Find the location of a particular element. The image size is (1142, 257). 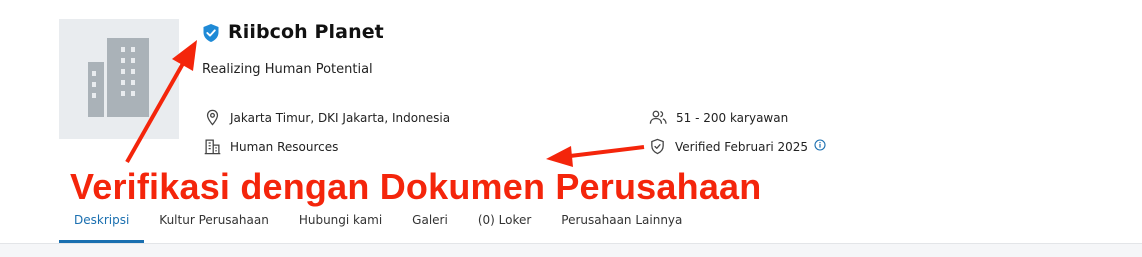

tab-kultur-perusahaan: Kultur Perusahaan is located at coordinates (214, 223).